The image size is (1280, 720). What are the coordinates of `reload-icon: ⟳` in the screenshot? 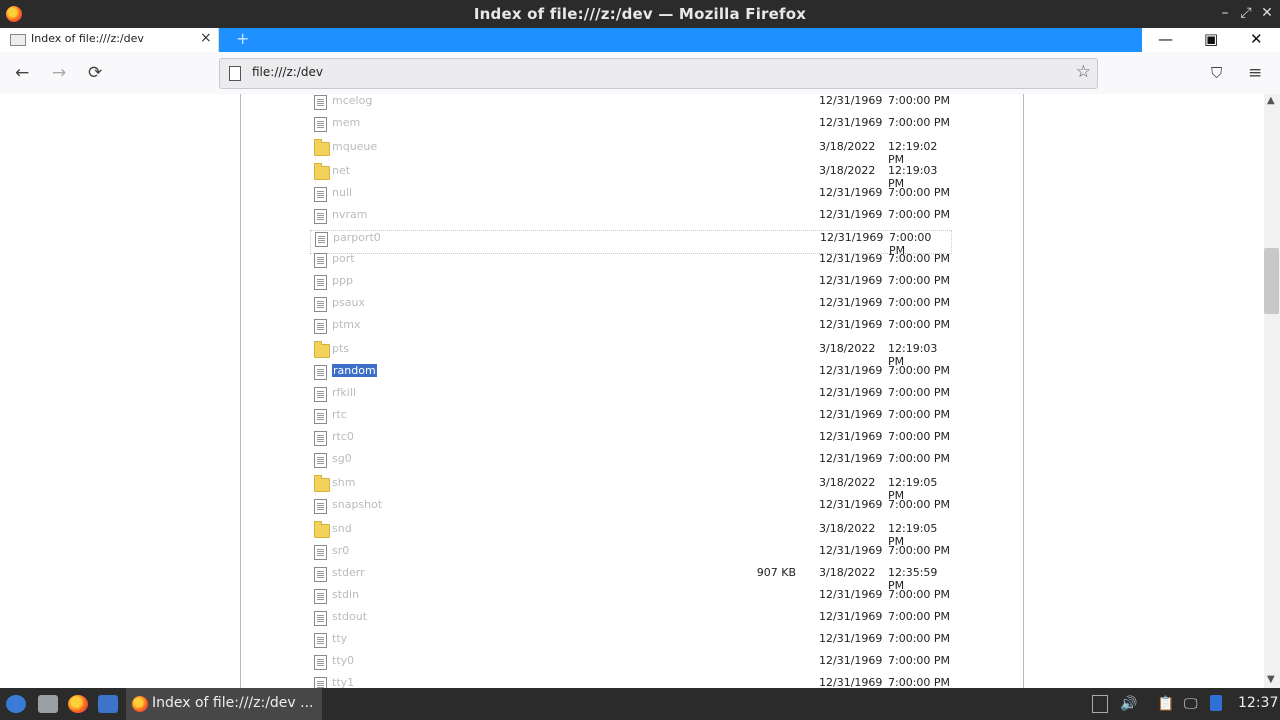 It's located at (95, 73).